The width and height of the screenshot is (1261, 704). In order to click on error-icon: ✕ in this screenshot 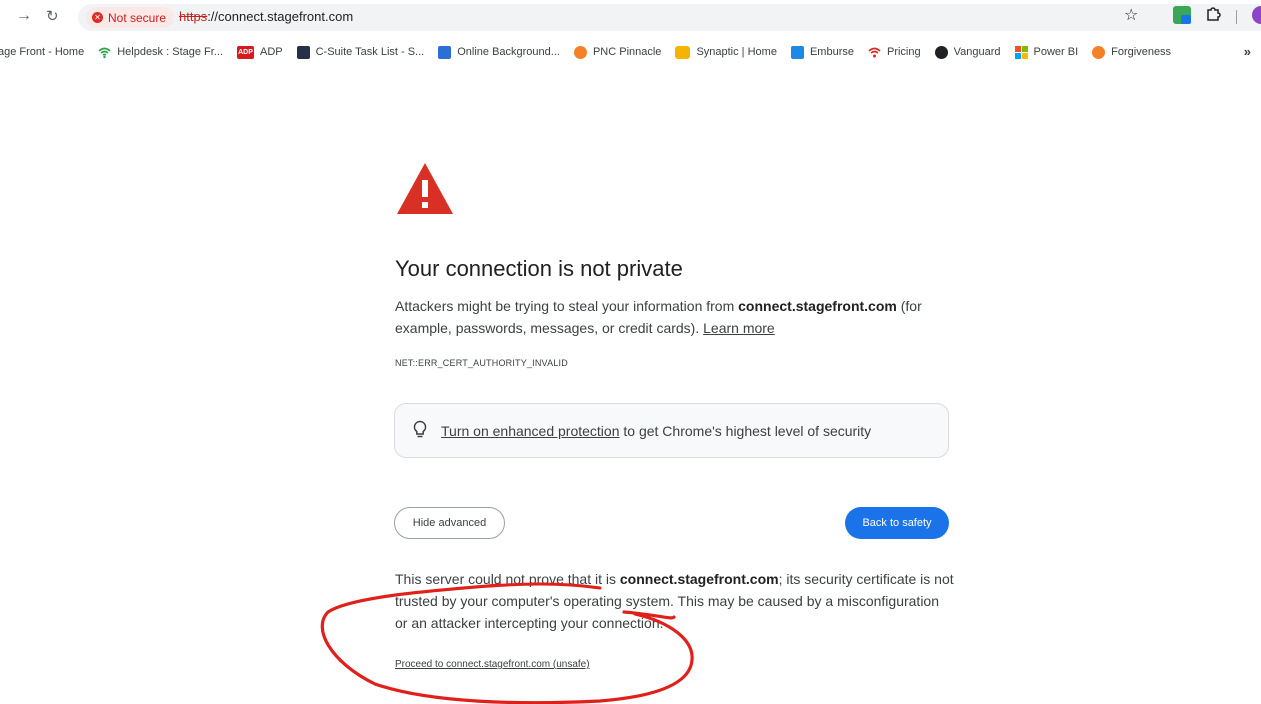, I will do `click(97, 17)`.